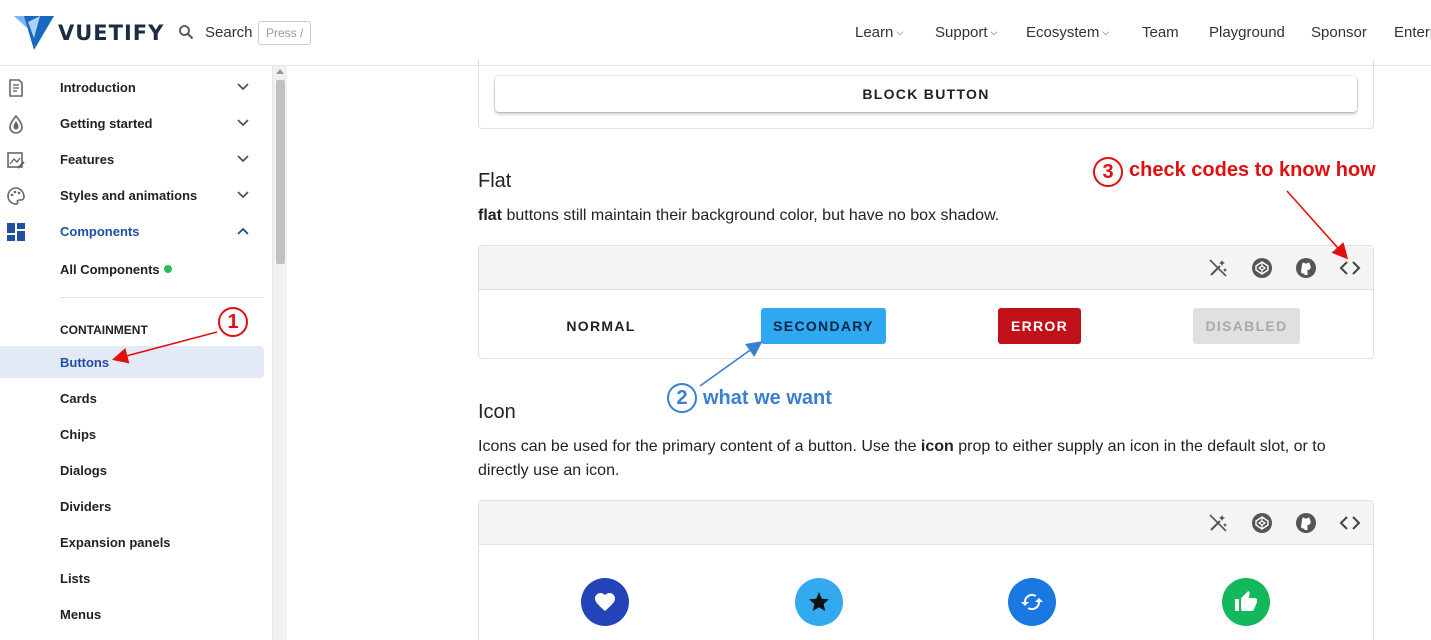 The width and height of the screenshot is (1431, 640). What do you see at coordinates (285, 33) in the screenshot?
I see `search-shortcut-hint: Press /` at bounding box center [285, 33].